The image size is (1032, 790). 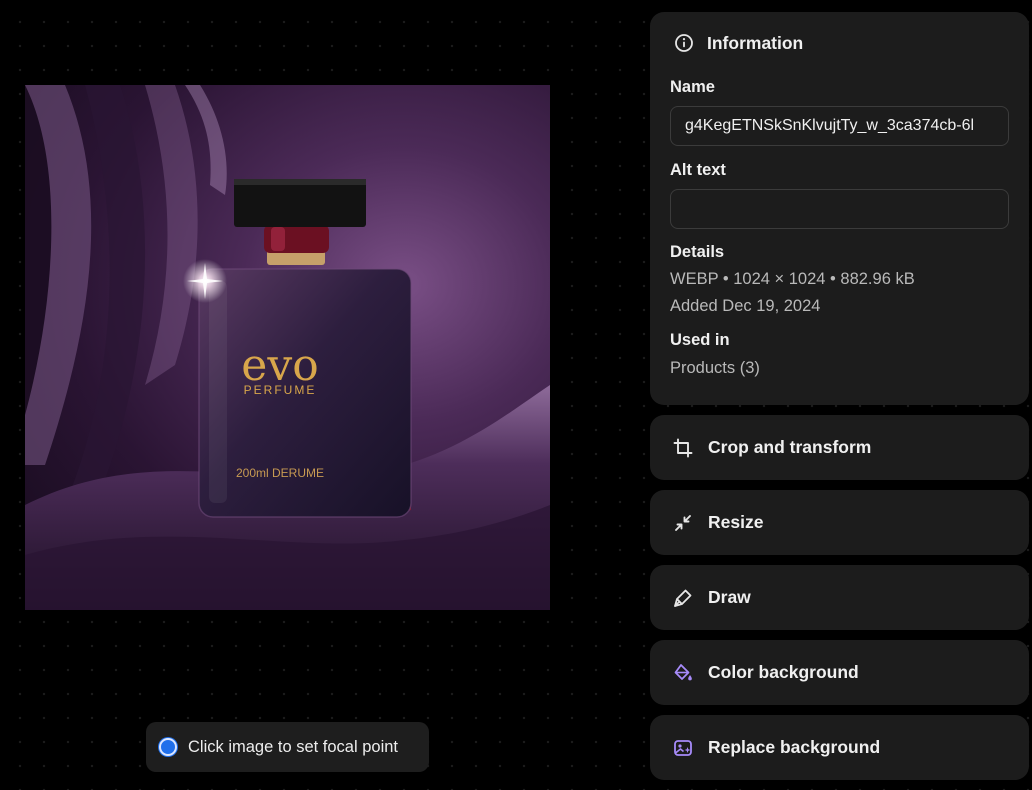 What do you see at coordinates (839, 597) in the screenshot?
I see `draw-button: Draw` at bounding box center [839, 597].